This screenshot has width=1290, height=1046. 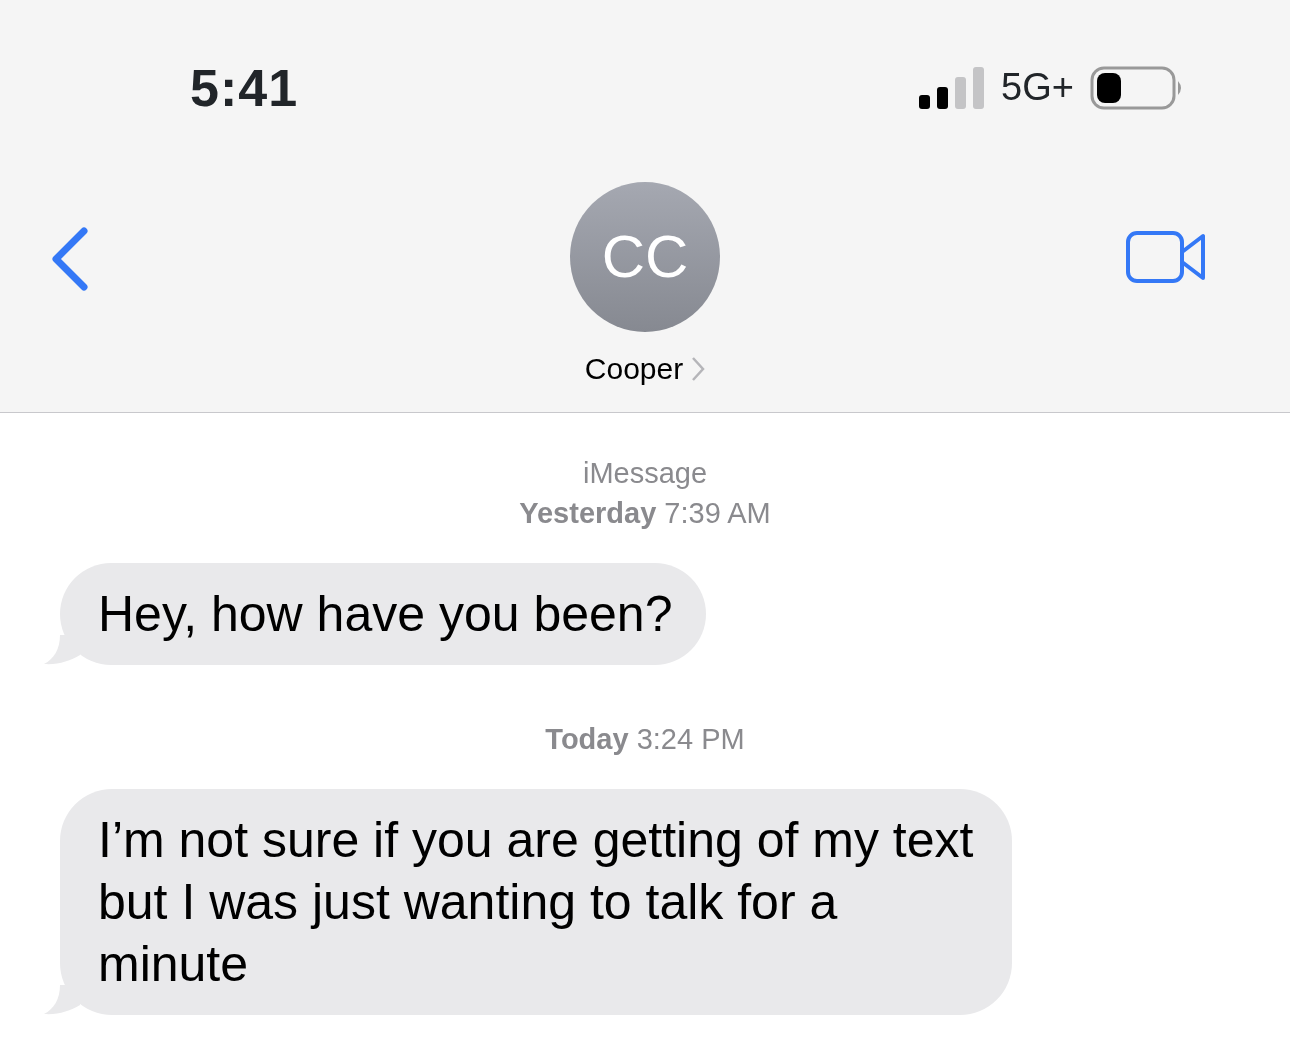 I want to click on clock-time: 5:41, so click(x=244, y=88).